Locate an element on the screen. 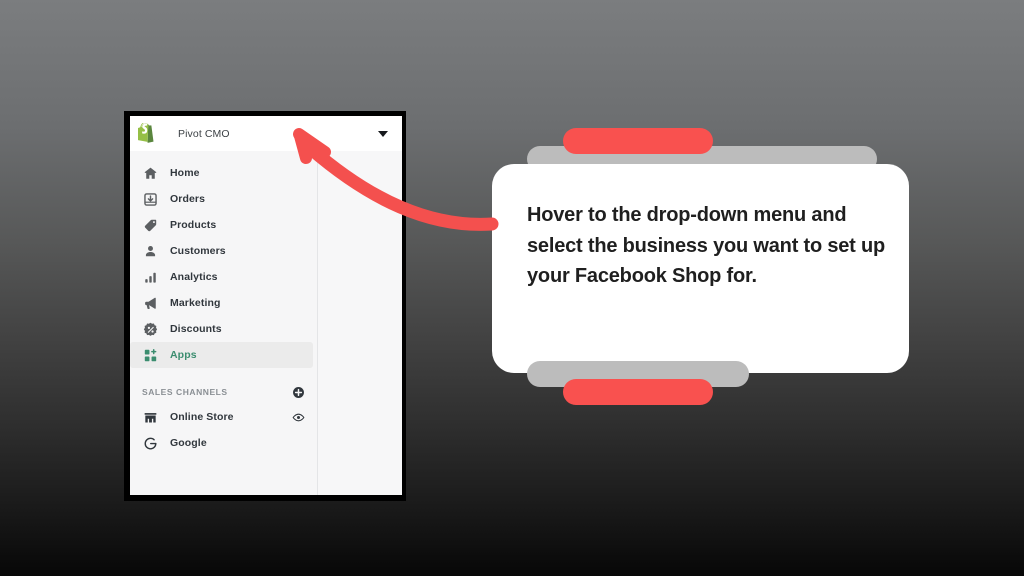 The width and height of the screenshot is (1024, 576). sidebar-item-label: Online Store is located at coordinates (202, 417).